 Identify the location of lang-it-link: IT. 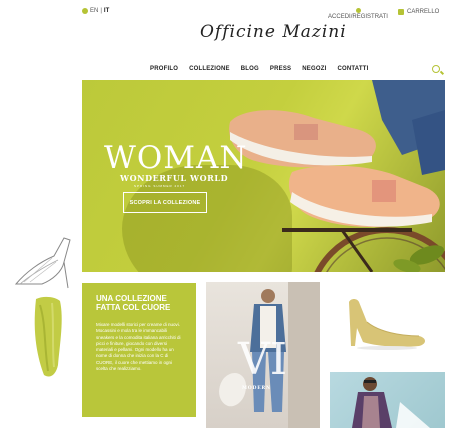
(106, 11).